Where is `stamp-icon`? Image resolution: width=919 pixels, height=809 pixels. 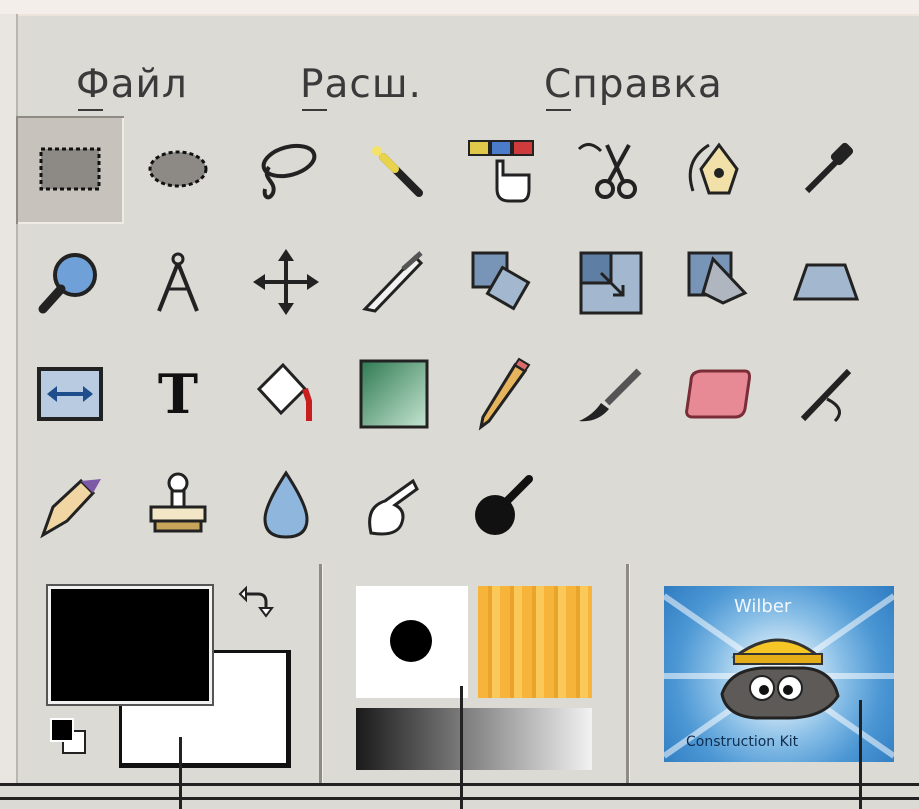 stamp-icon is located at coordinates (178, 502).